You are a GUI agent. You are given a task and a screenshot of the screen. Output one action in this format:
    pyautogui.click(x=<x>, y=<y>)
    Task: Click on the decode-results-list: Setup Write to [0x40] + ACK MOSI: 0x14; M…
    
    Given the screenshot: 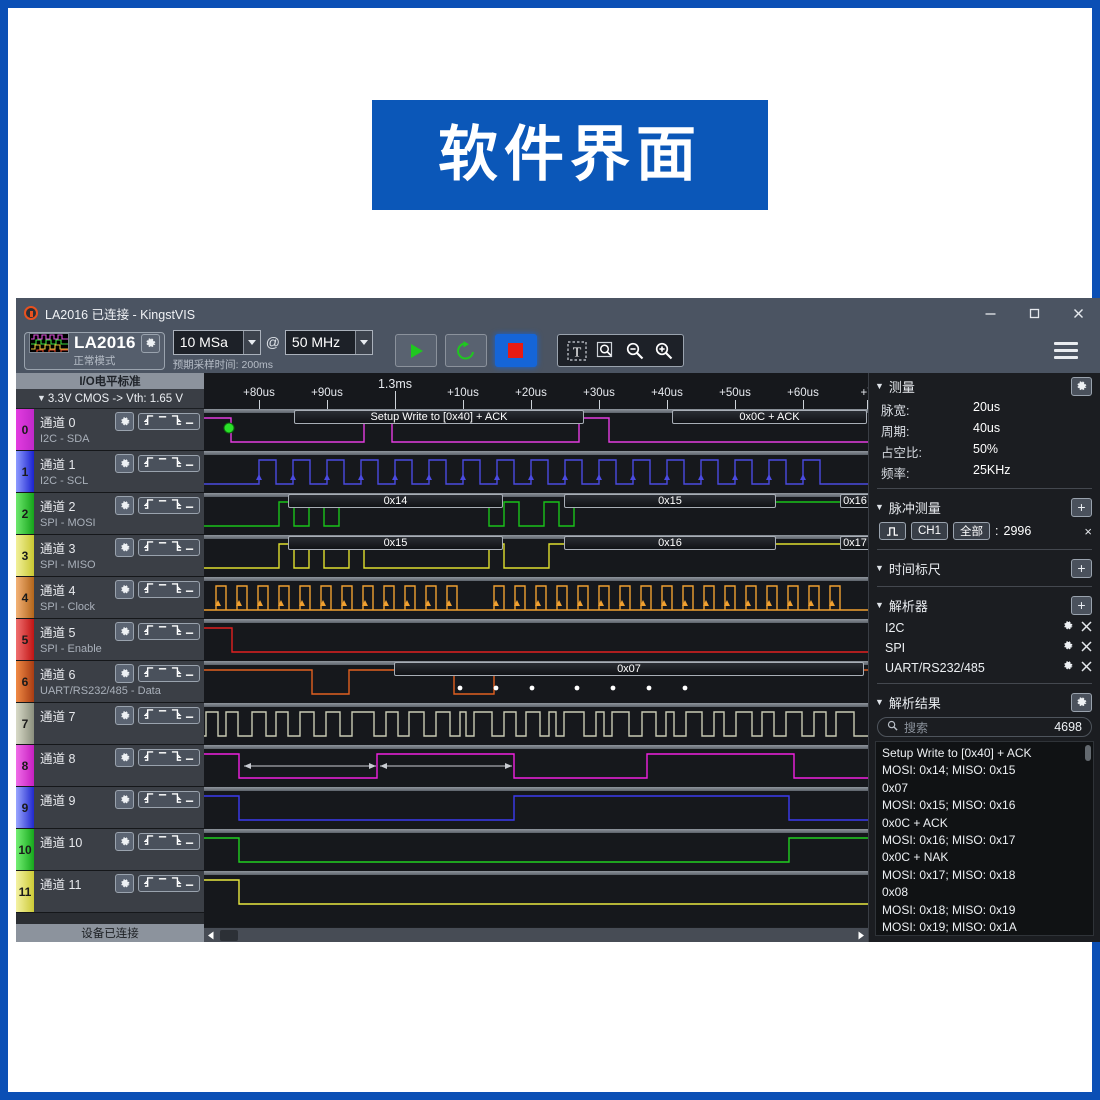 What is the action you would take?
    pyautogui.click(x=984, y=838)
    